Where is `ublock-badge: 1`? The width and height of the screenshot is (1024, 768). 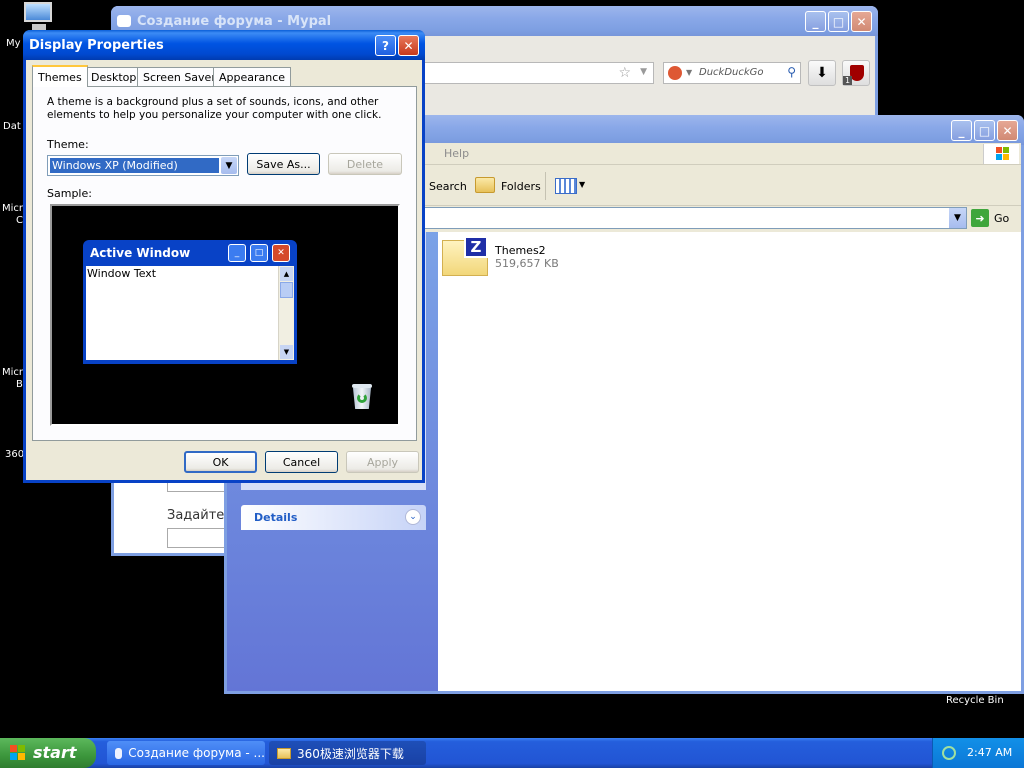 ublock-badge: 1 is located at coordinates (848, 80).